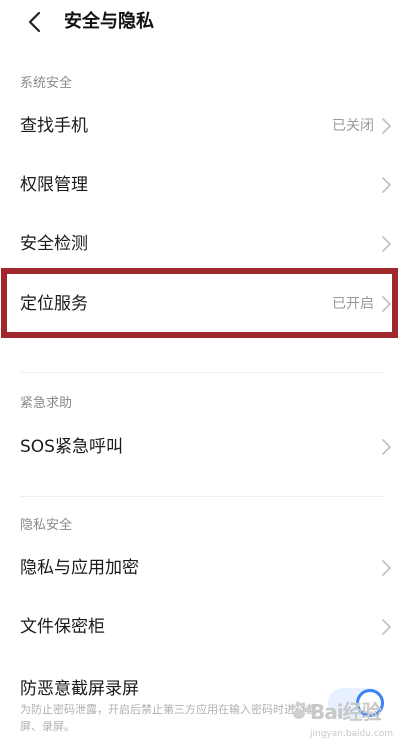  What do you see at coordinates (344, 725) in the screenshot?
I see `baidu-jingyan-watermark: Bai经验 jingyan.baidu.com` at bounding box center [344, 725].